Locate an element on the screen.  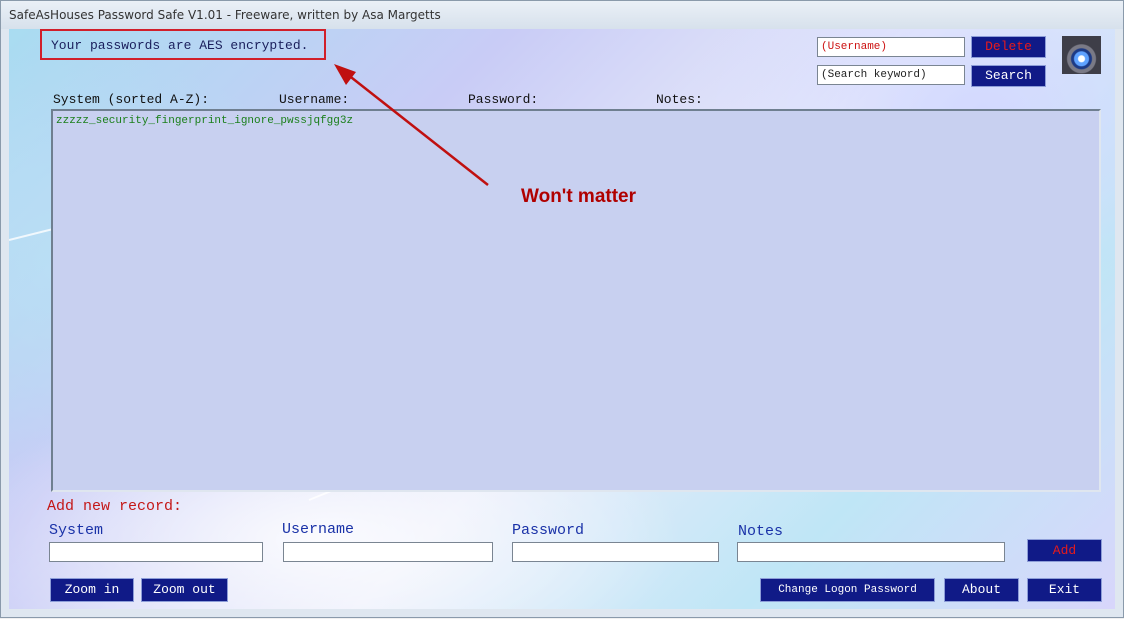
column-header-system: System (sorted A-Z): is located at coordinates (131, 99).